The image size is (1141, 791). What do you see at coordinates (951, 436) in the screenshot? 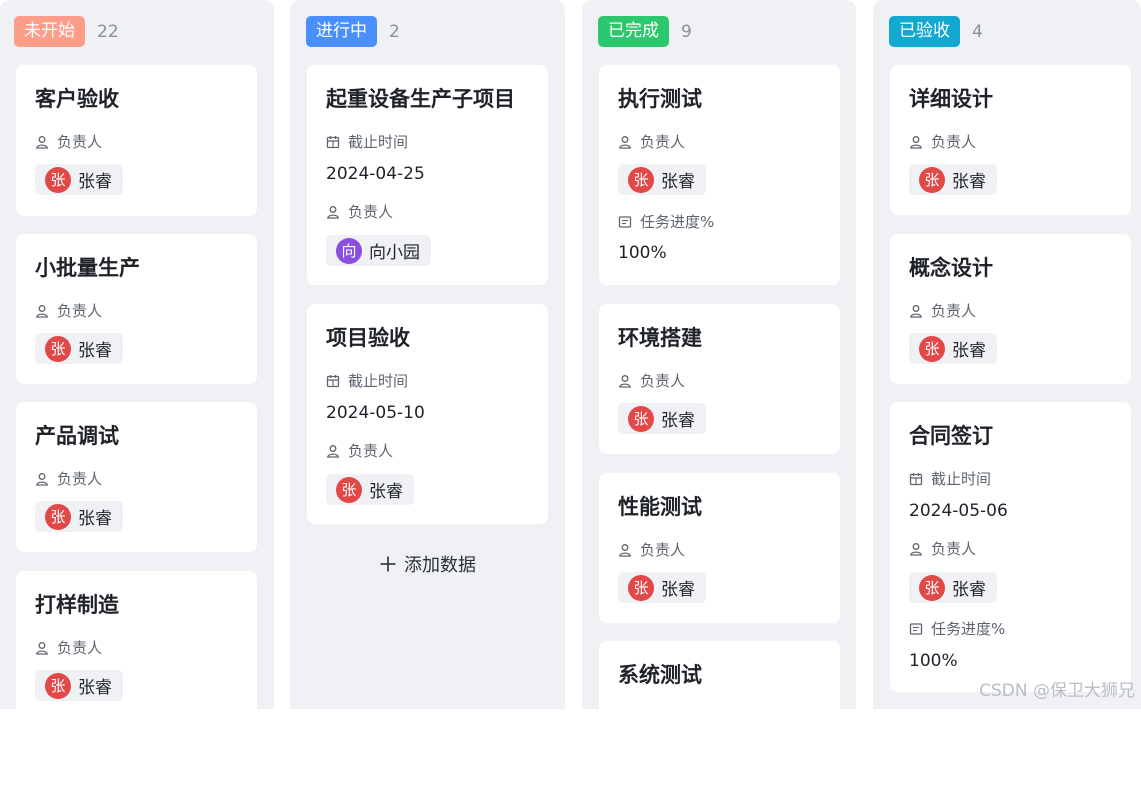
I see `card-title: 合同签订` at bounding box center [951, 436].